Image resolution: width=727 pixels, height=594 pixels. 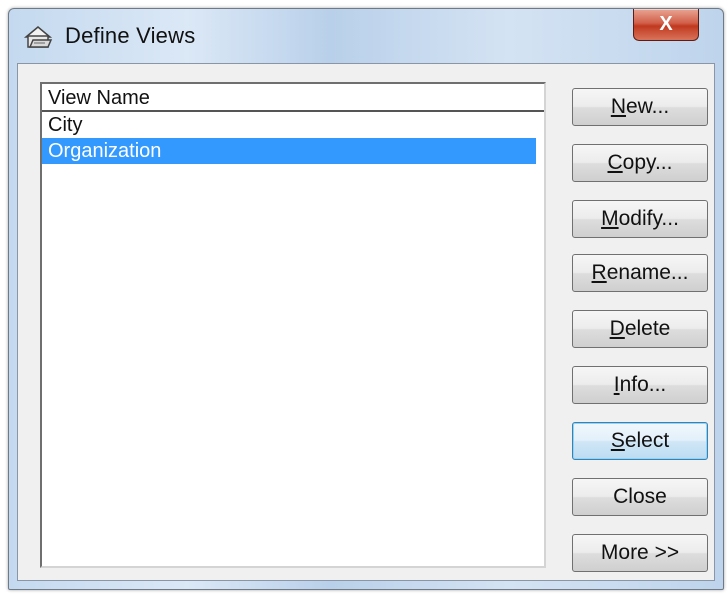 I want to click on delete-label: elete, so click(x=647, y=328).